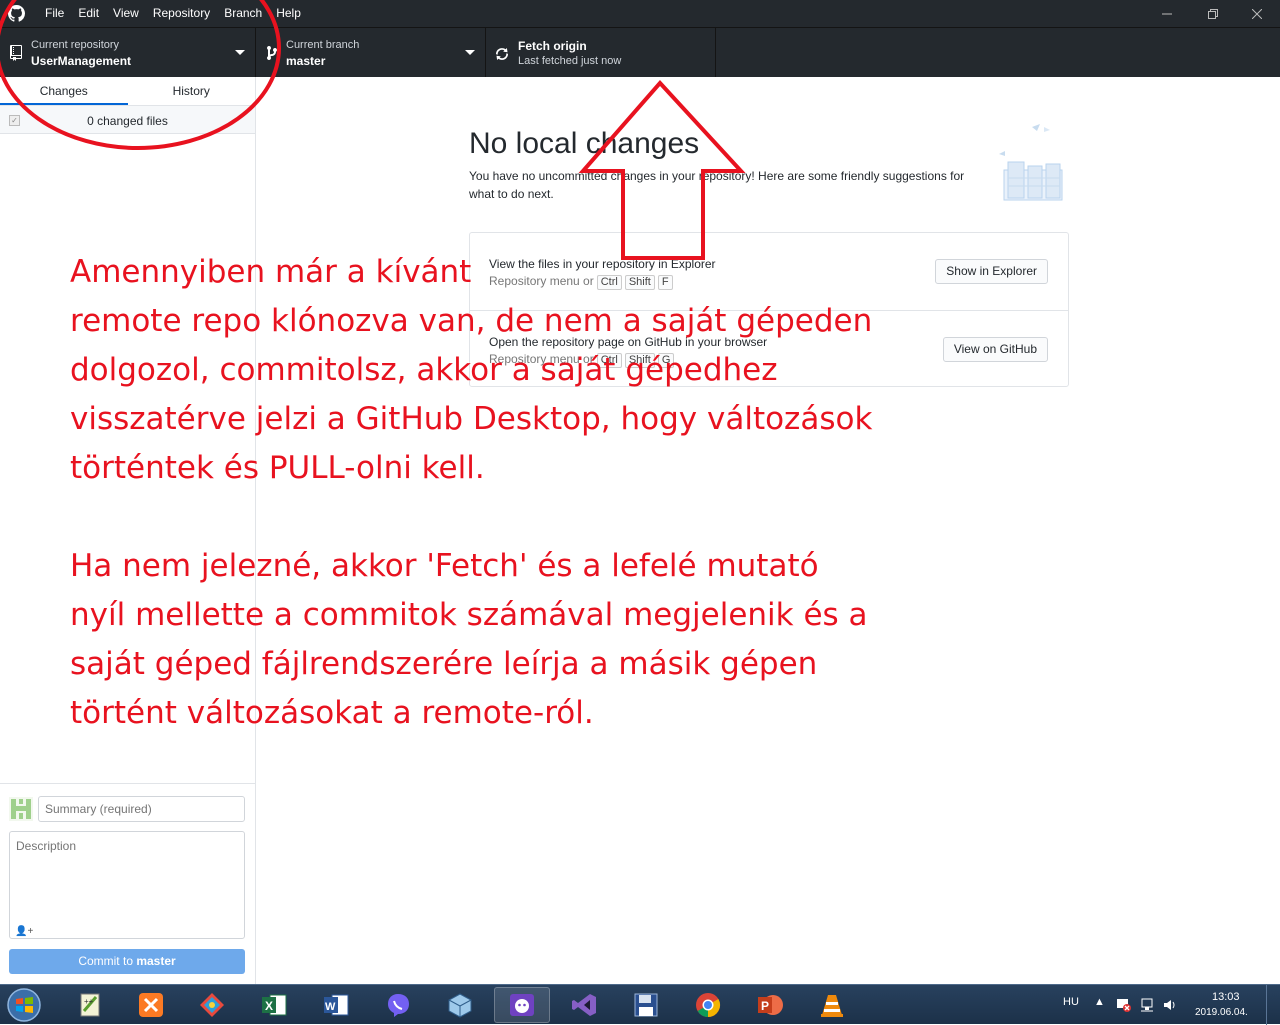 Image resolution: width=1280 pixels, height=1025 pixels. Describe the element at coordinates (64, 91) in the screenshot. I see `tab-changes: Changes` at that location.